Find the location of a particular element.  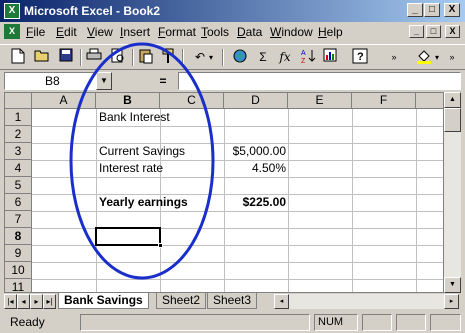

menu-tools: Tools is located at coordinates (215, 32).